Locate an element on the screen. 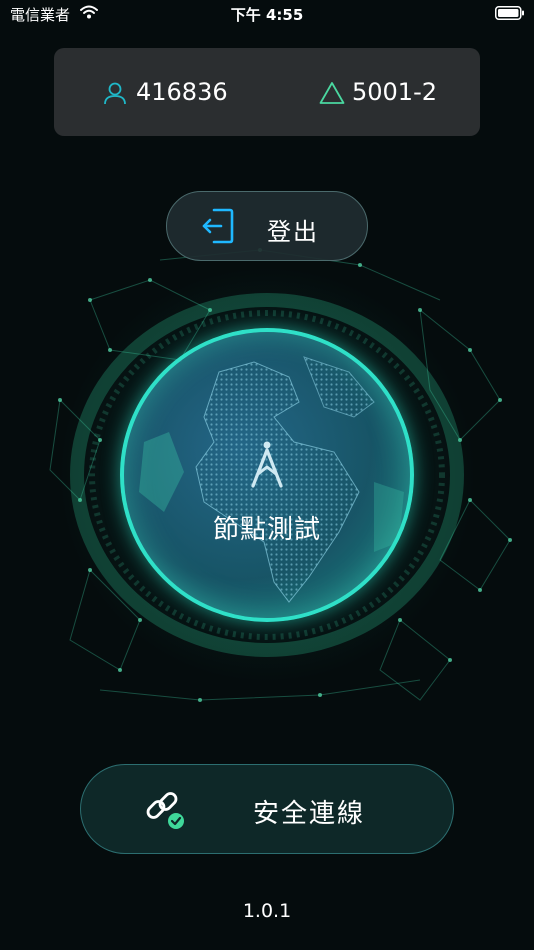  secure-connect-button: 安全連線 is located at coordinates (267, 809).